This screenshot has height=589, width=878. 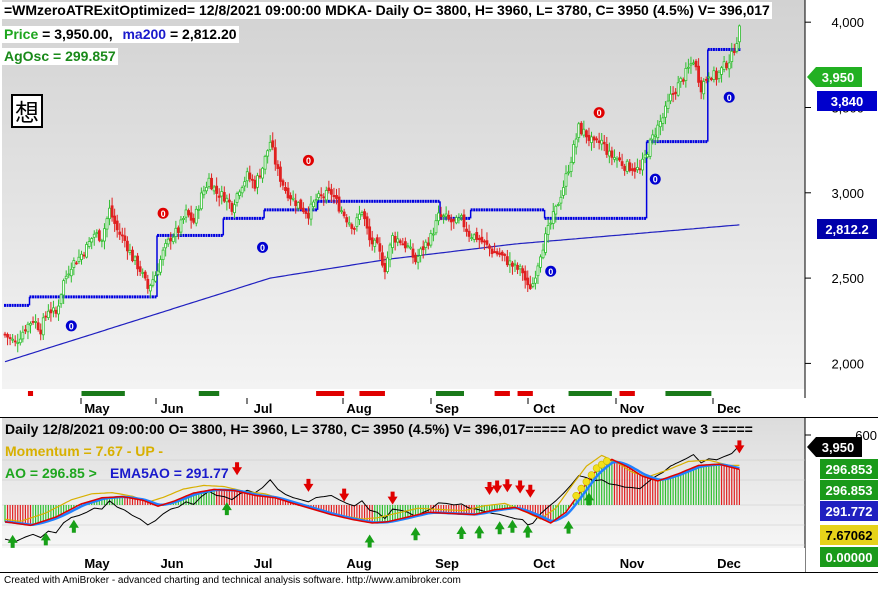 I want to click on sub-axis-tag: 0.00000, so click(x=849, y=557).